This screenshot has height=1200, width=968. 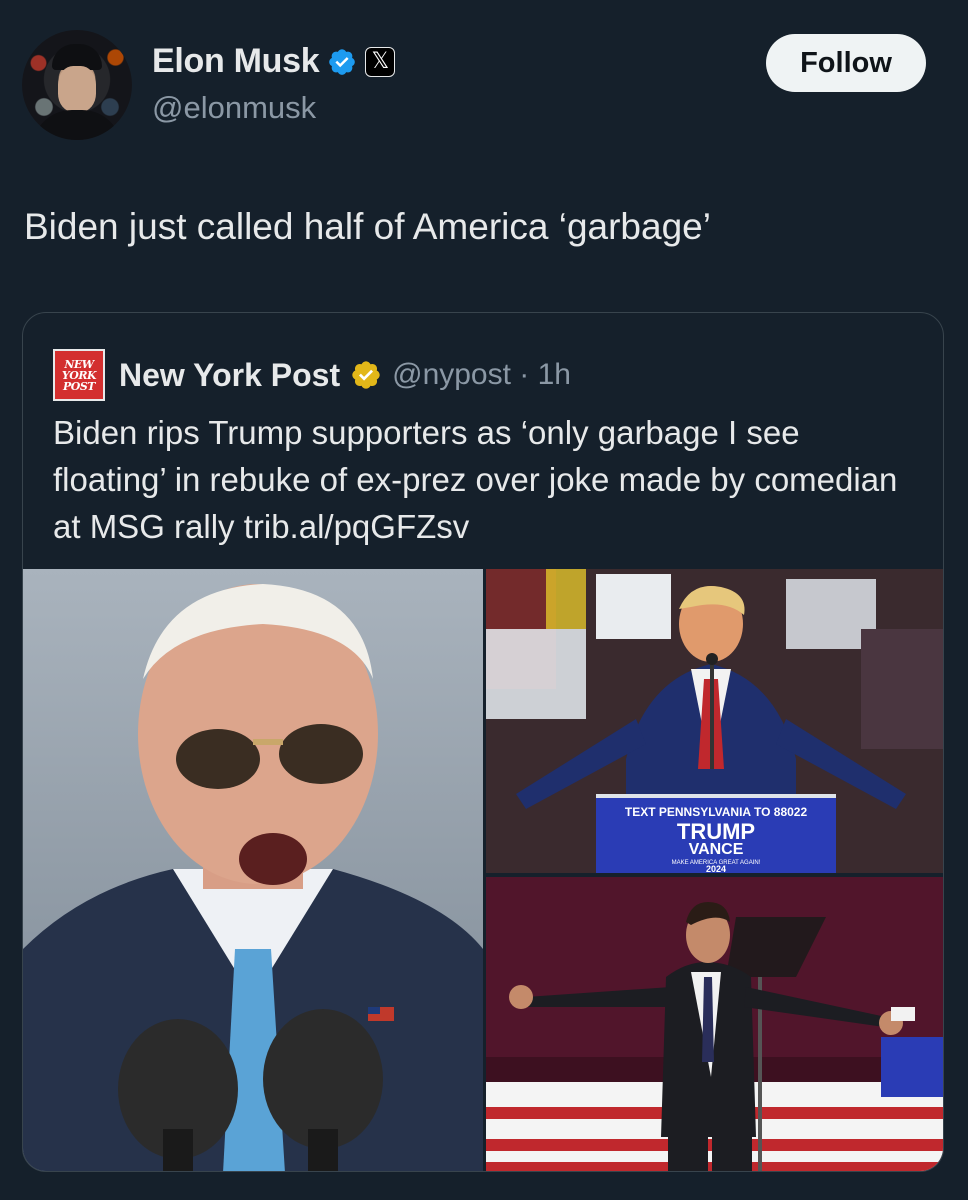 What do you see at coordinates (846, 63) in the screenshot?
I see `follow-button: Follow` at bounding box center [846, 63].